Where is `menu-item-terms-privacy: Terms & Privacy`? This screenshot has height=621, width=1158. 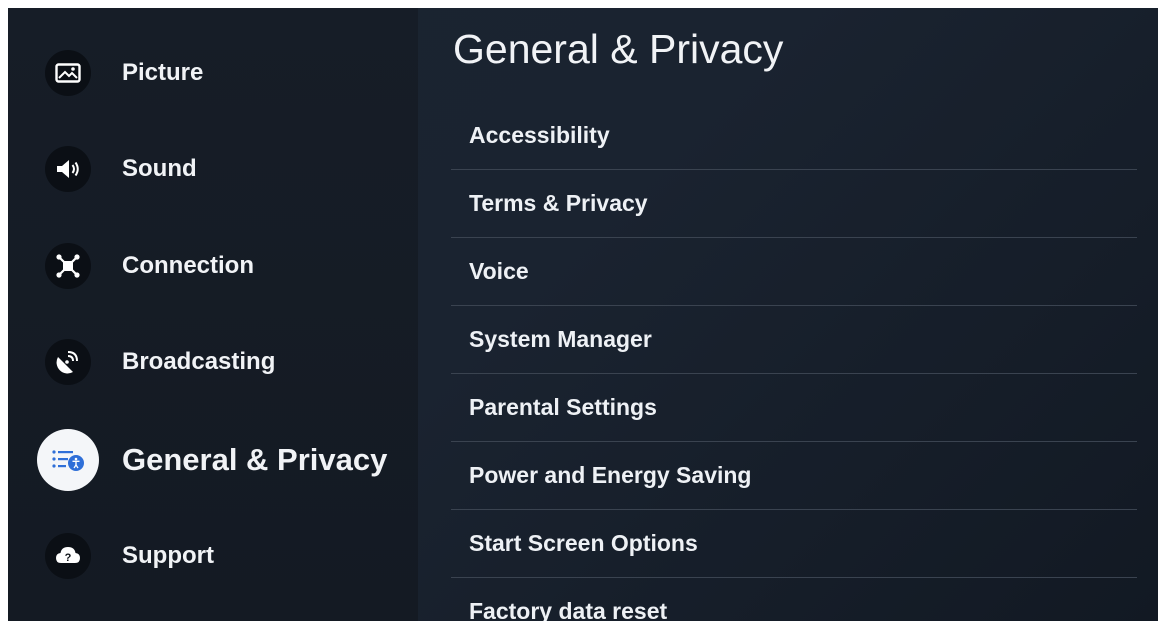 menu-item-terms-privacy: Terms & Privacy is located at coordinates (794, 204).